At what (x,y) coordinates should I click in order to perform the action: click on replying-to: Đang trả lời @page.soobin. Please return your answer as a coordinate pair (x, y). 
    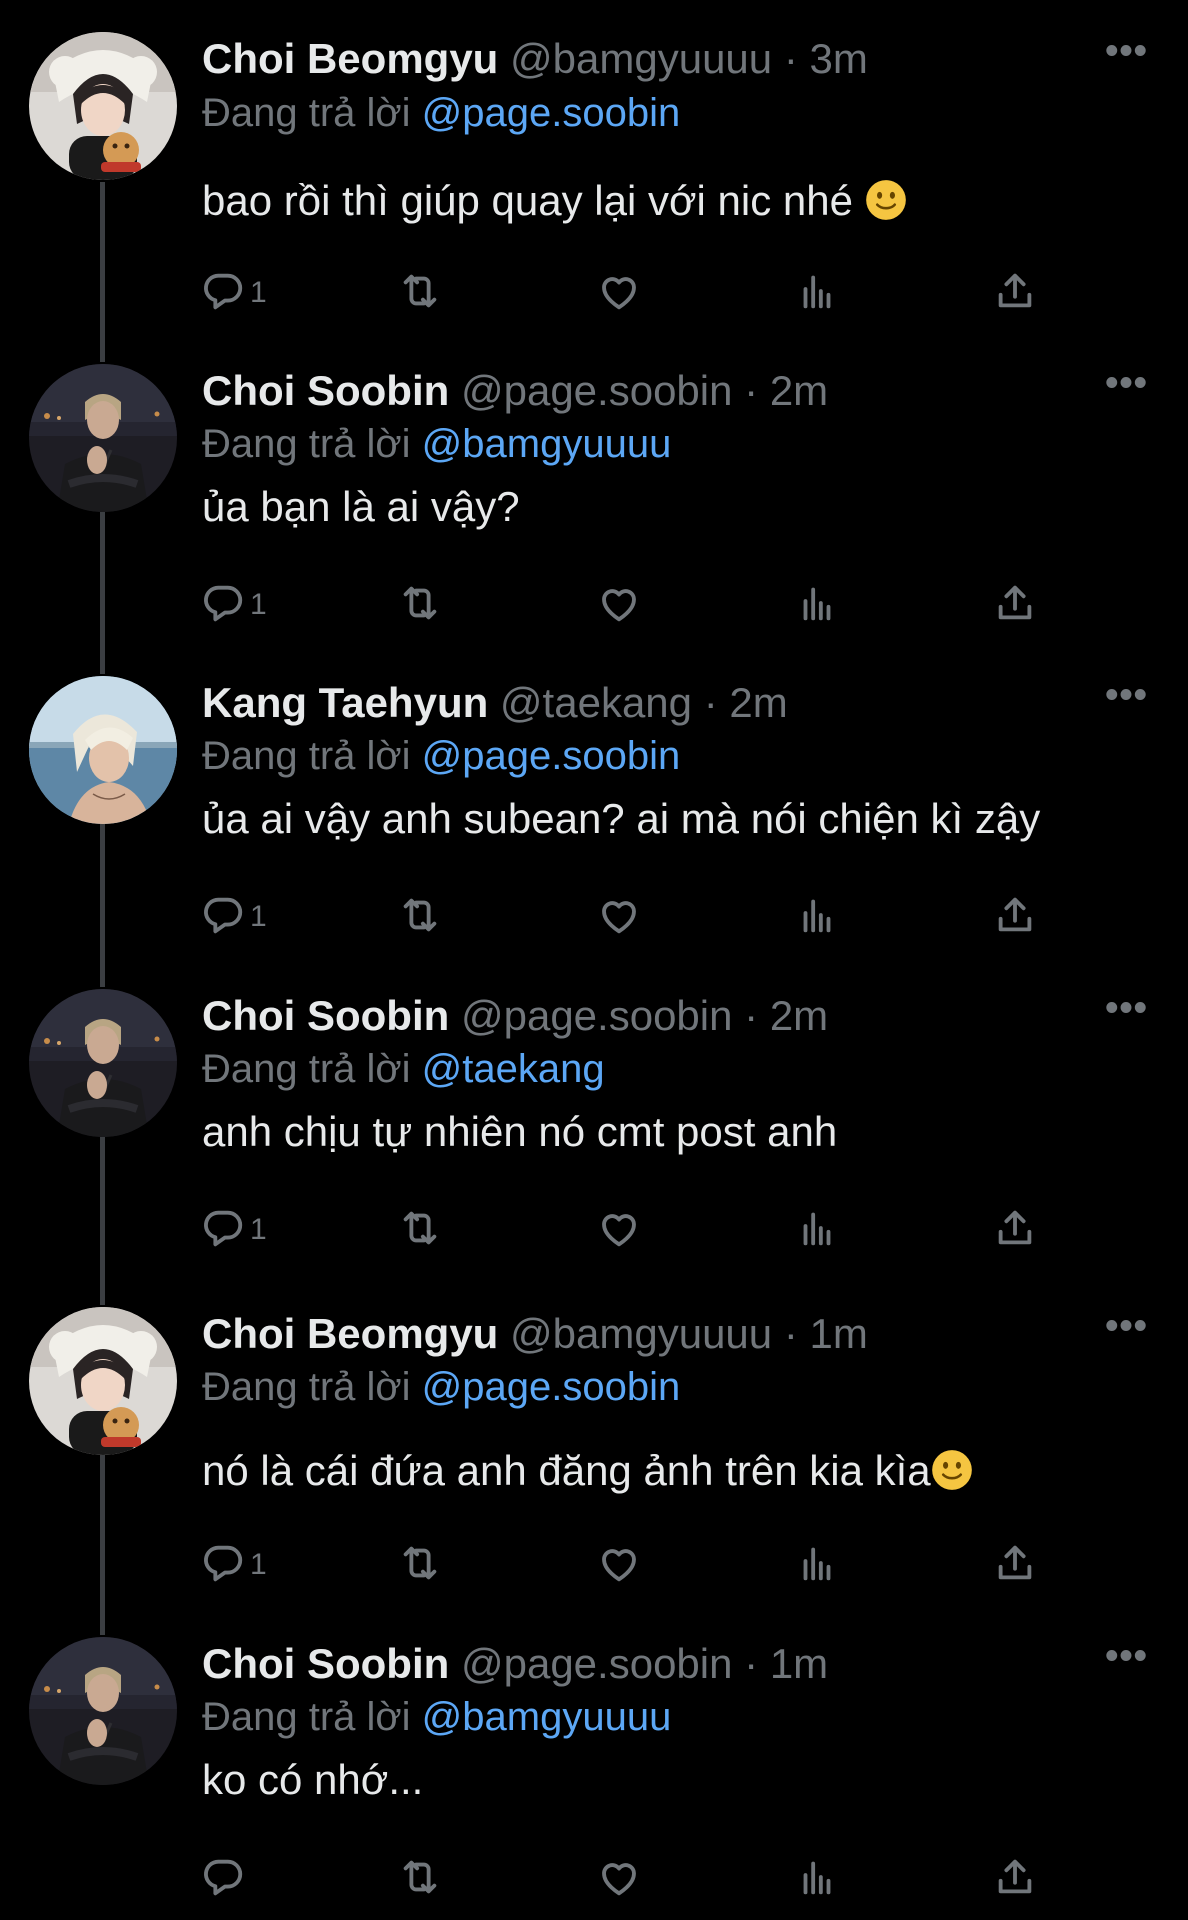
    Looking at the image, I should click on (441, 113).